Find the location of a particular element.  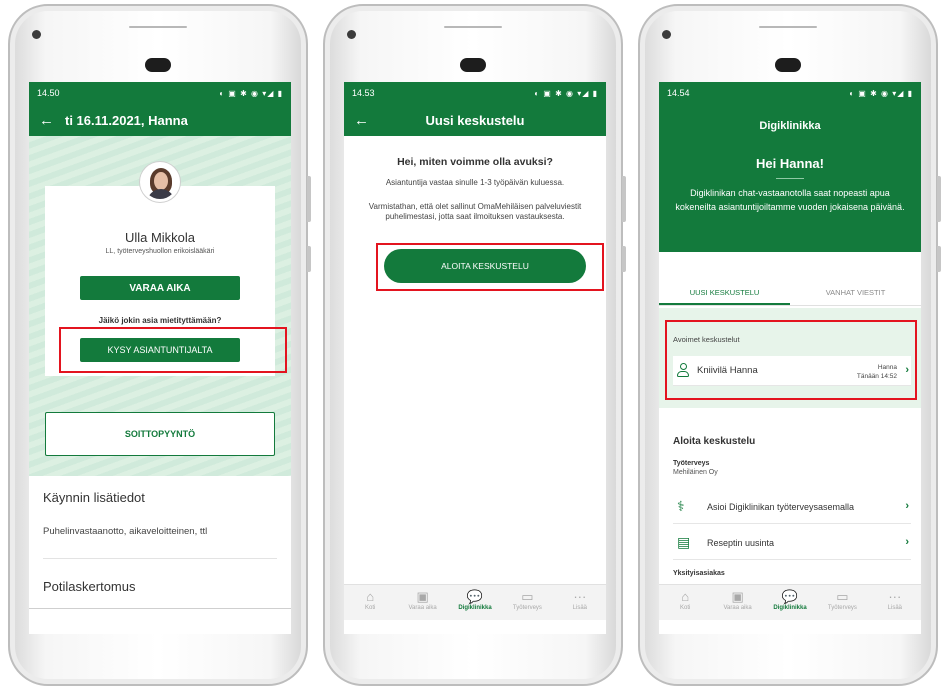

service-label: Asioi Digiklinikan työterveysasemalla is located at coordinates (781, 507).